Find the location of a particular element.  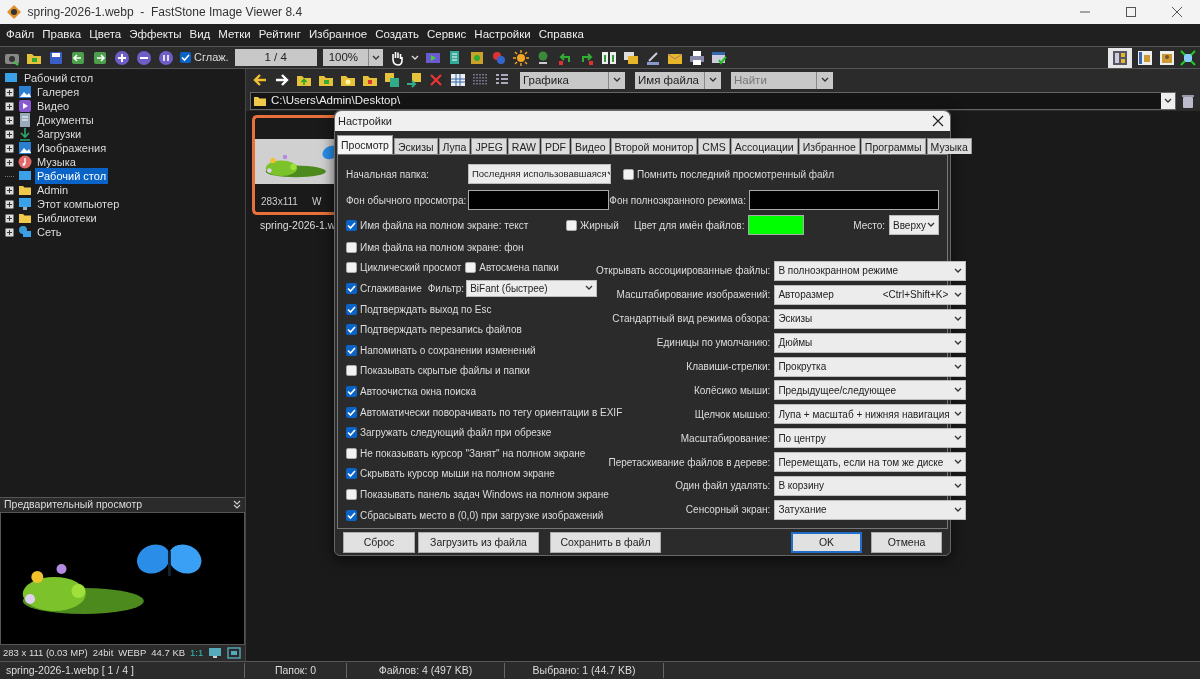

windows-icon is located at coordinates (631, 57).